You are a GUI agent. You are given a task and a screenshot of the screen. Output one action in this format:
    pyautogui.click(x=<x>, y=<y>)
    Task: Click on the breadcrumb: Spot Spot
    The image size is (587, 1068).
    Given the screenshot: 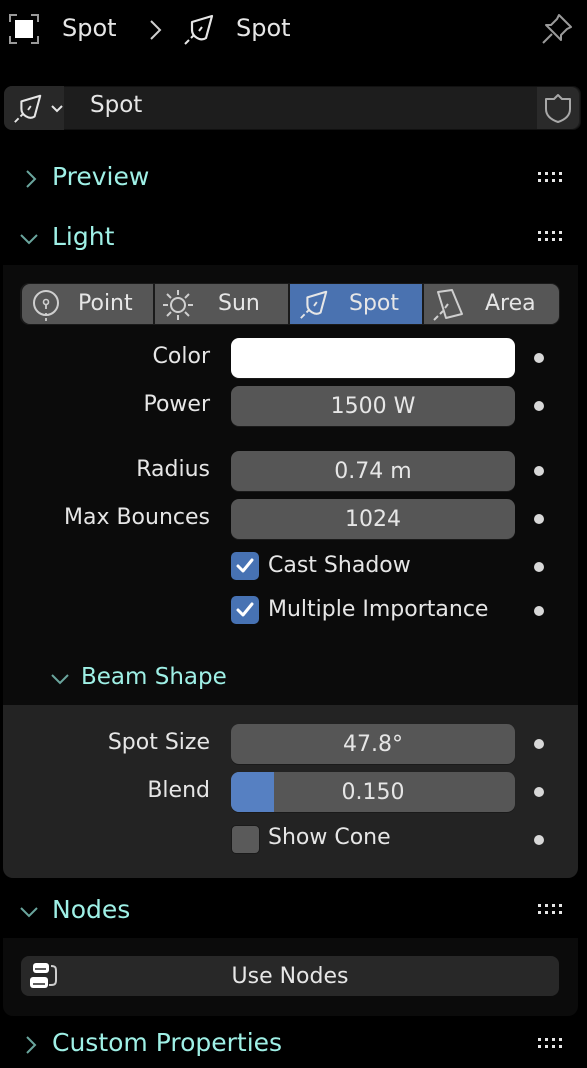 What is the action you would take?
    pyautogui.click(x=293, y=30)
    